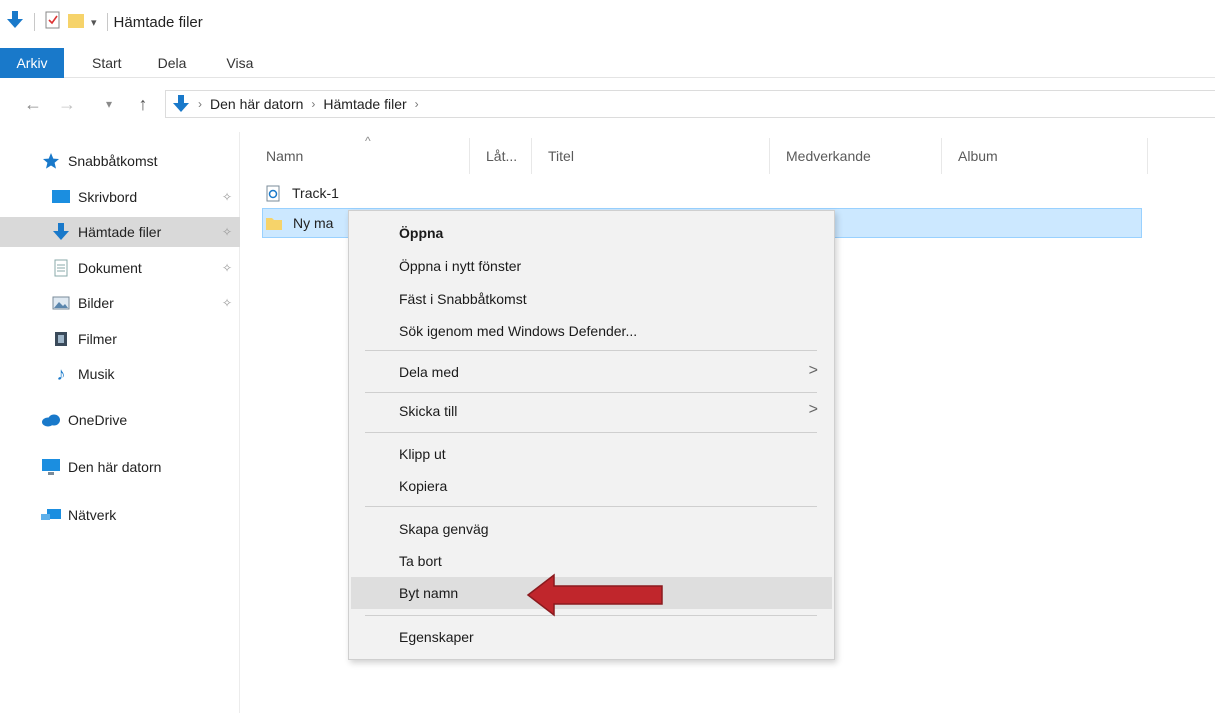 Image resolution: width=1215 pixels, height=713 pixels. Describe the element at coordinates (429, 372) in the screenshot. I see `menu-item-label: Dela med` at that location.